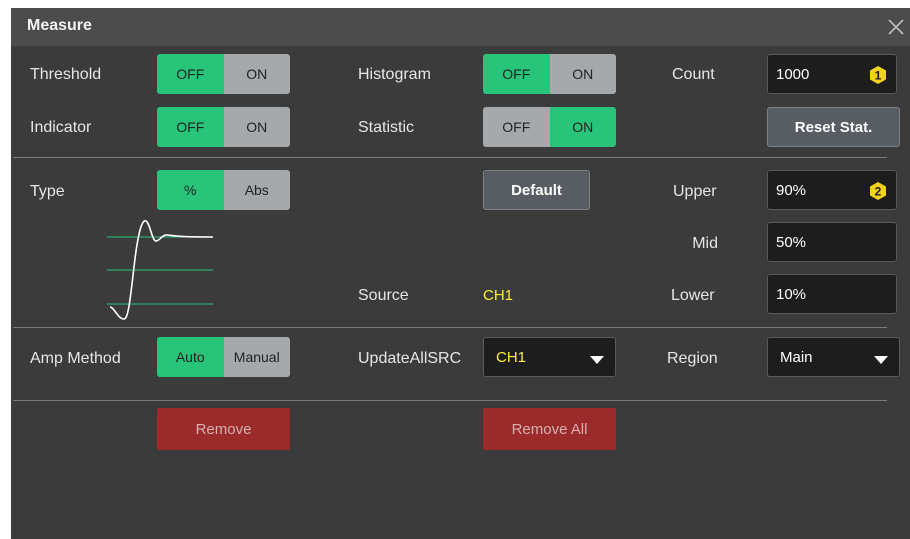 The width and height of the screenshot is (910, 539). Describe the element at coordinates (793, 74) in the screenshot. I see `count-value: 1000` at that location.